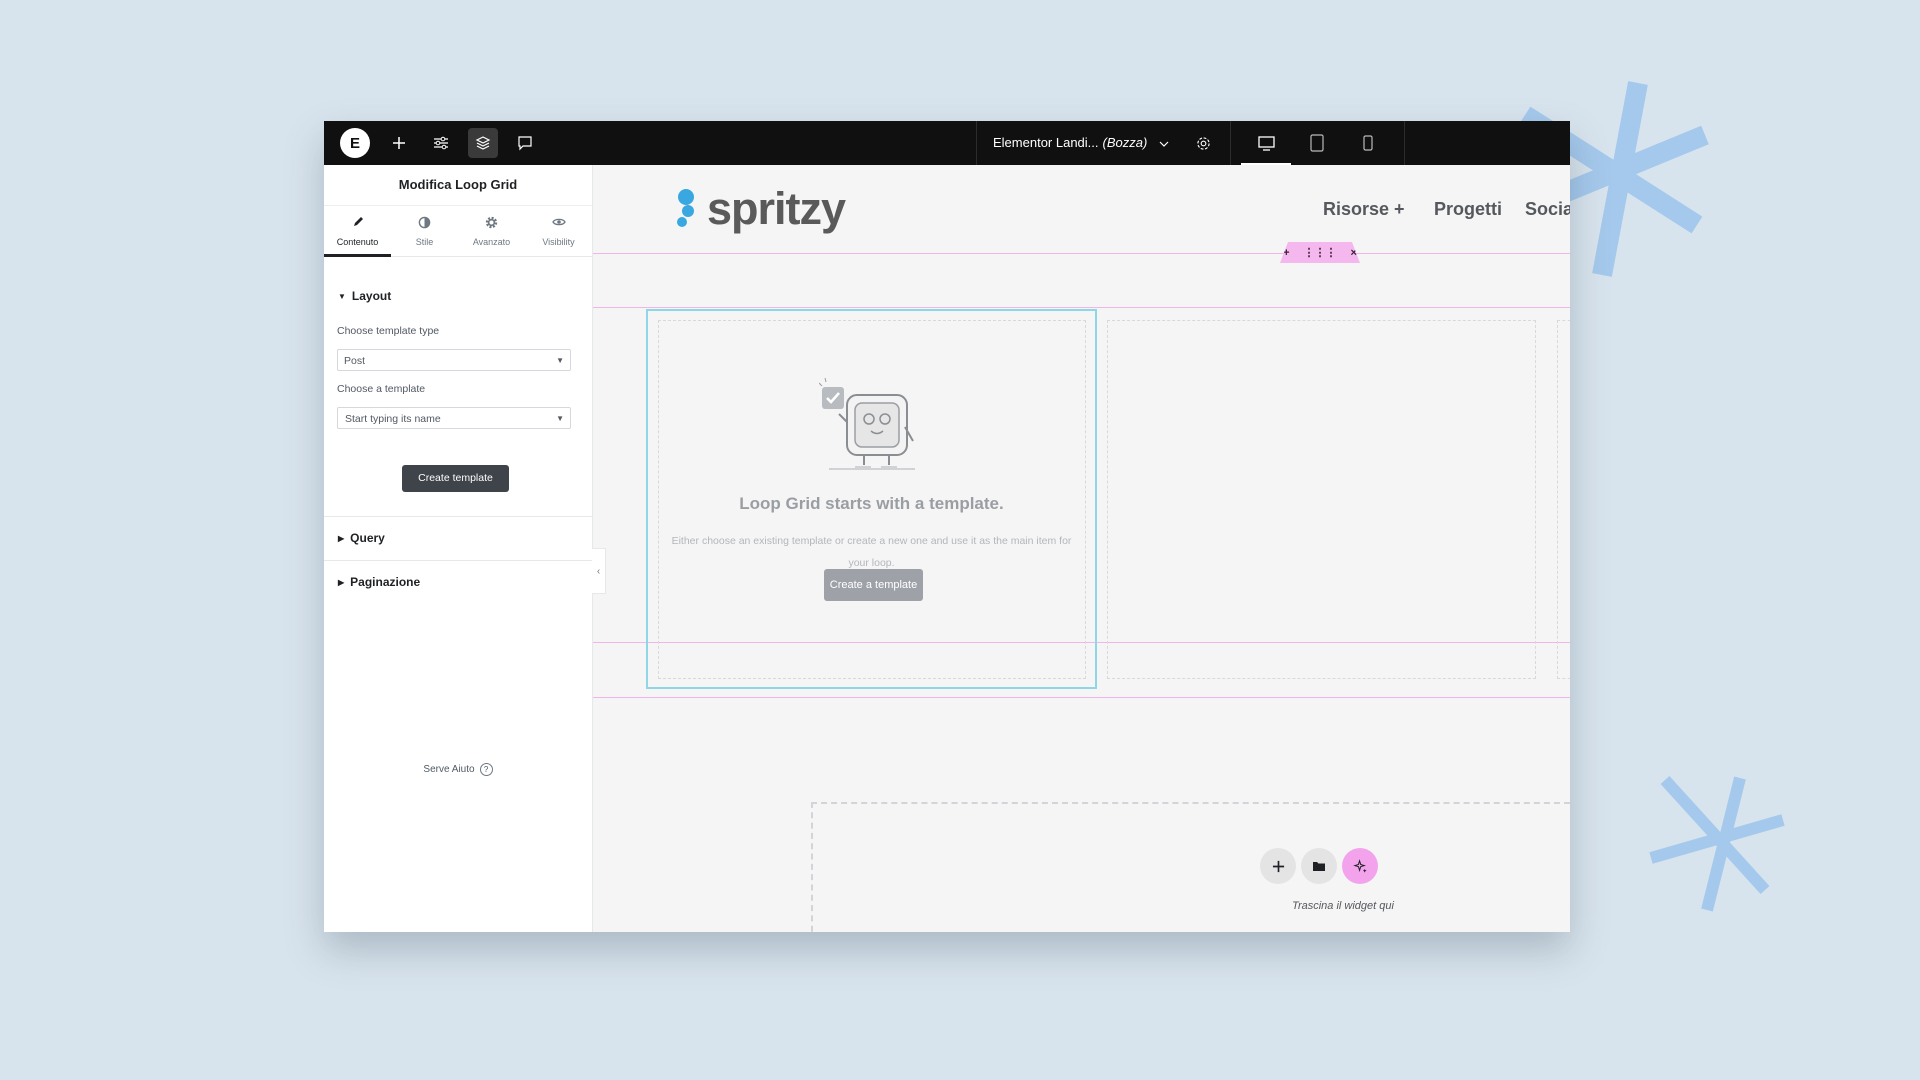 The height and width of the screenshot is (1080, 1920). Describe the element at coordinates (449, 769) in the screenshot. I see `help-text: Serve Aiuto` at that location.